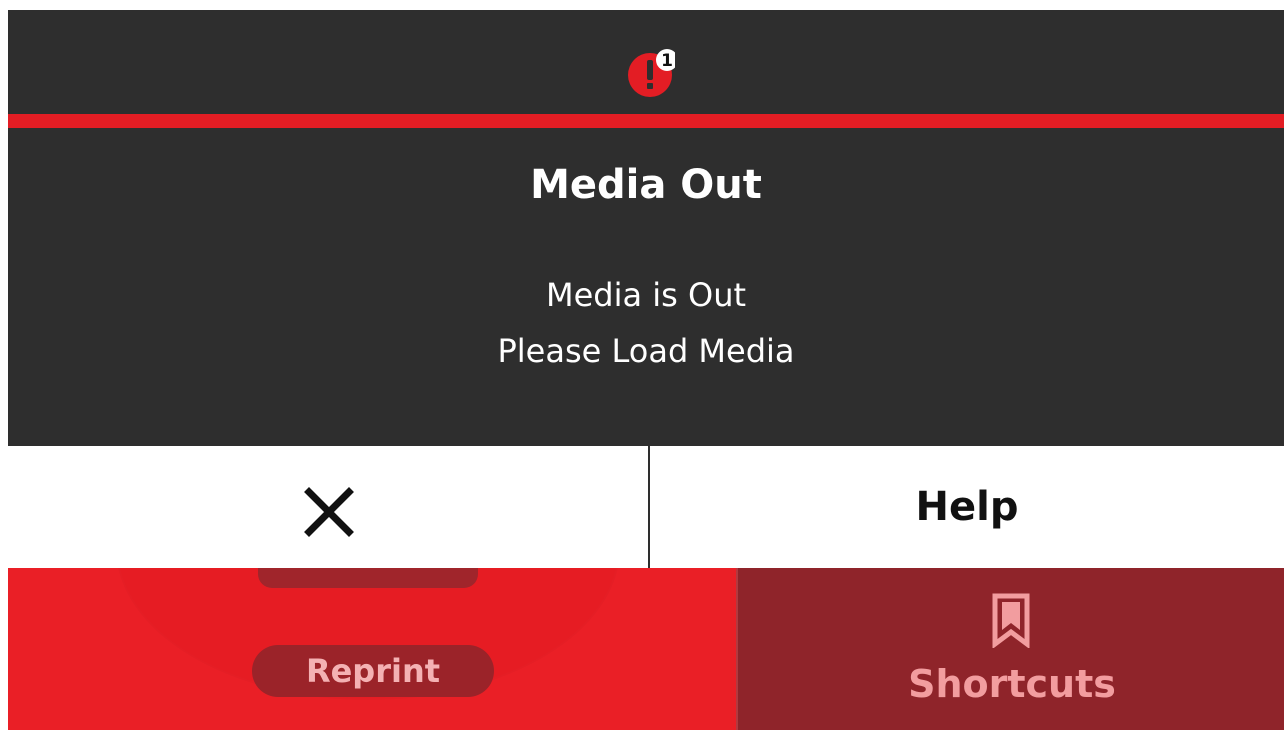 Image resolution: width=1284 pixels, height=730 pixels. I want to click on close-icon, so click(329, 512).